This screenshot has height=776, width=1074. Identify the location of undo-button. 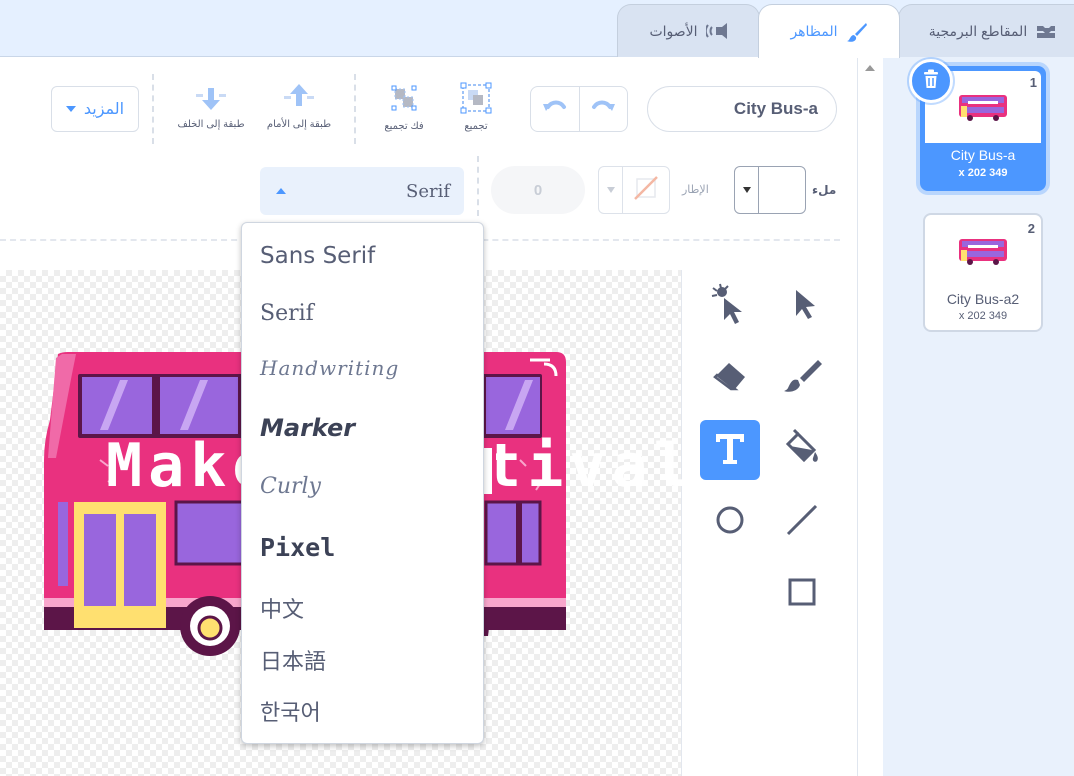
(555, 109).